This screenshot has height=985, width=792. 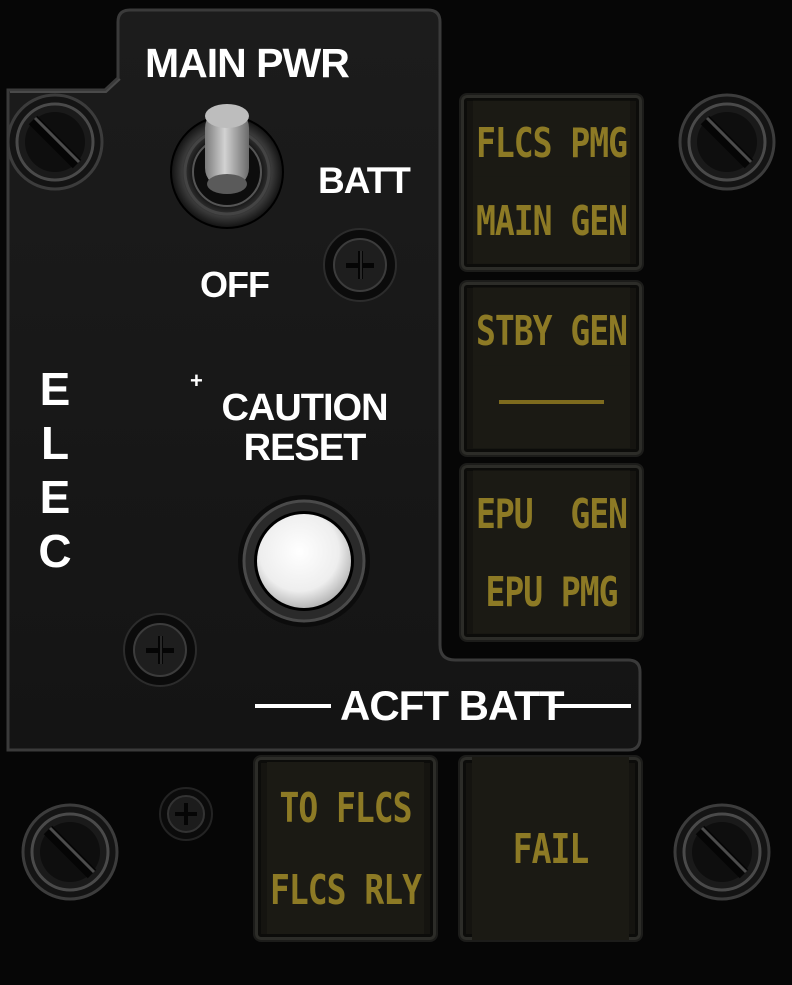 I want to click on annunciator-main-gen: MAIN GEN, so click(x=551, y=220).